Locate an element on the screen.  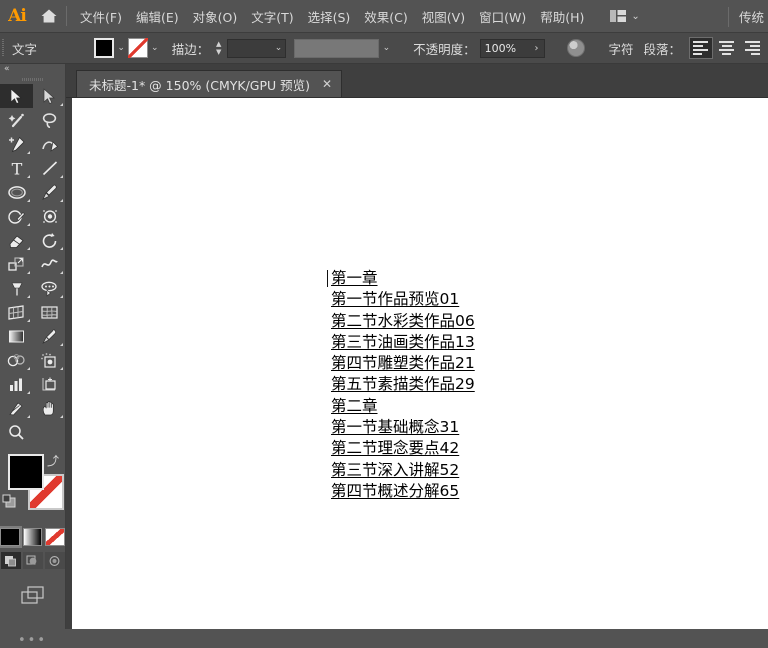
stroke-color-caret-icon: ⌄ is located at coordinates (155, 48).